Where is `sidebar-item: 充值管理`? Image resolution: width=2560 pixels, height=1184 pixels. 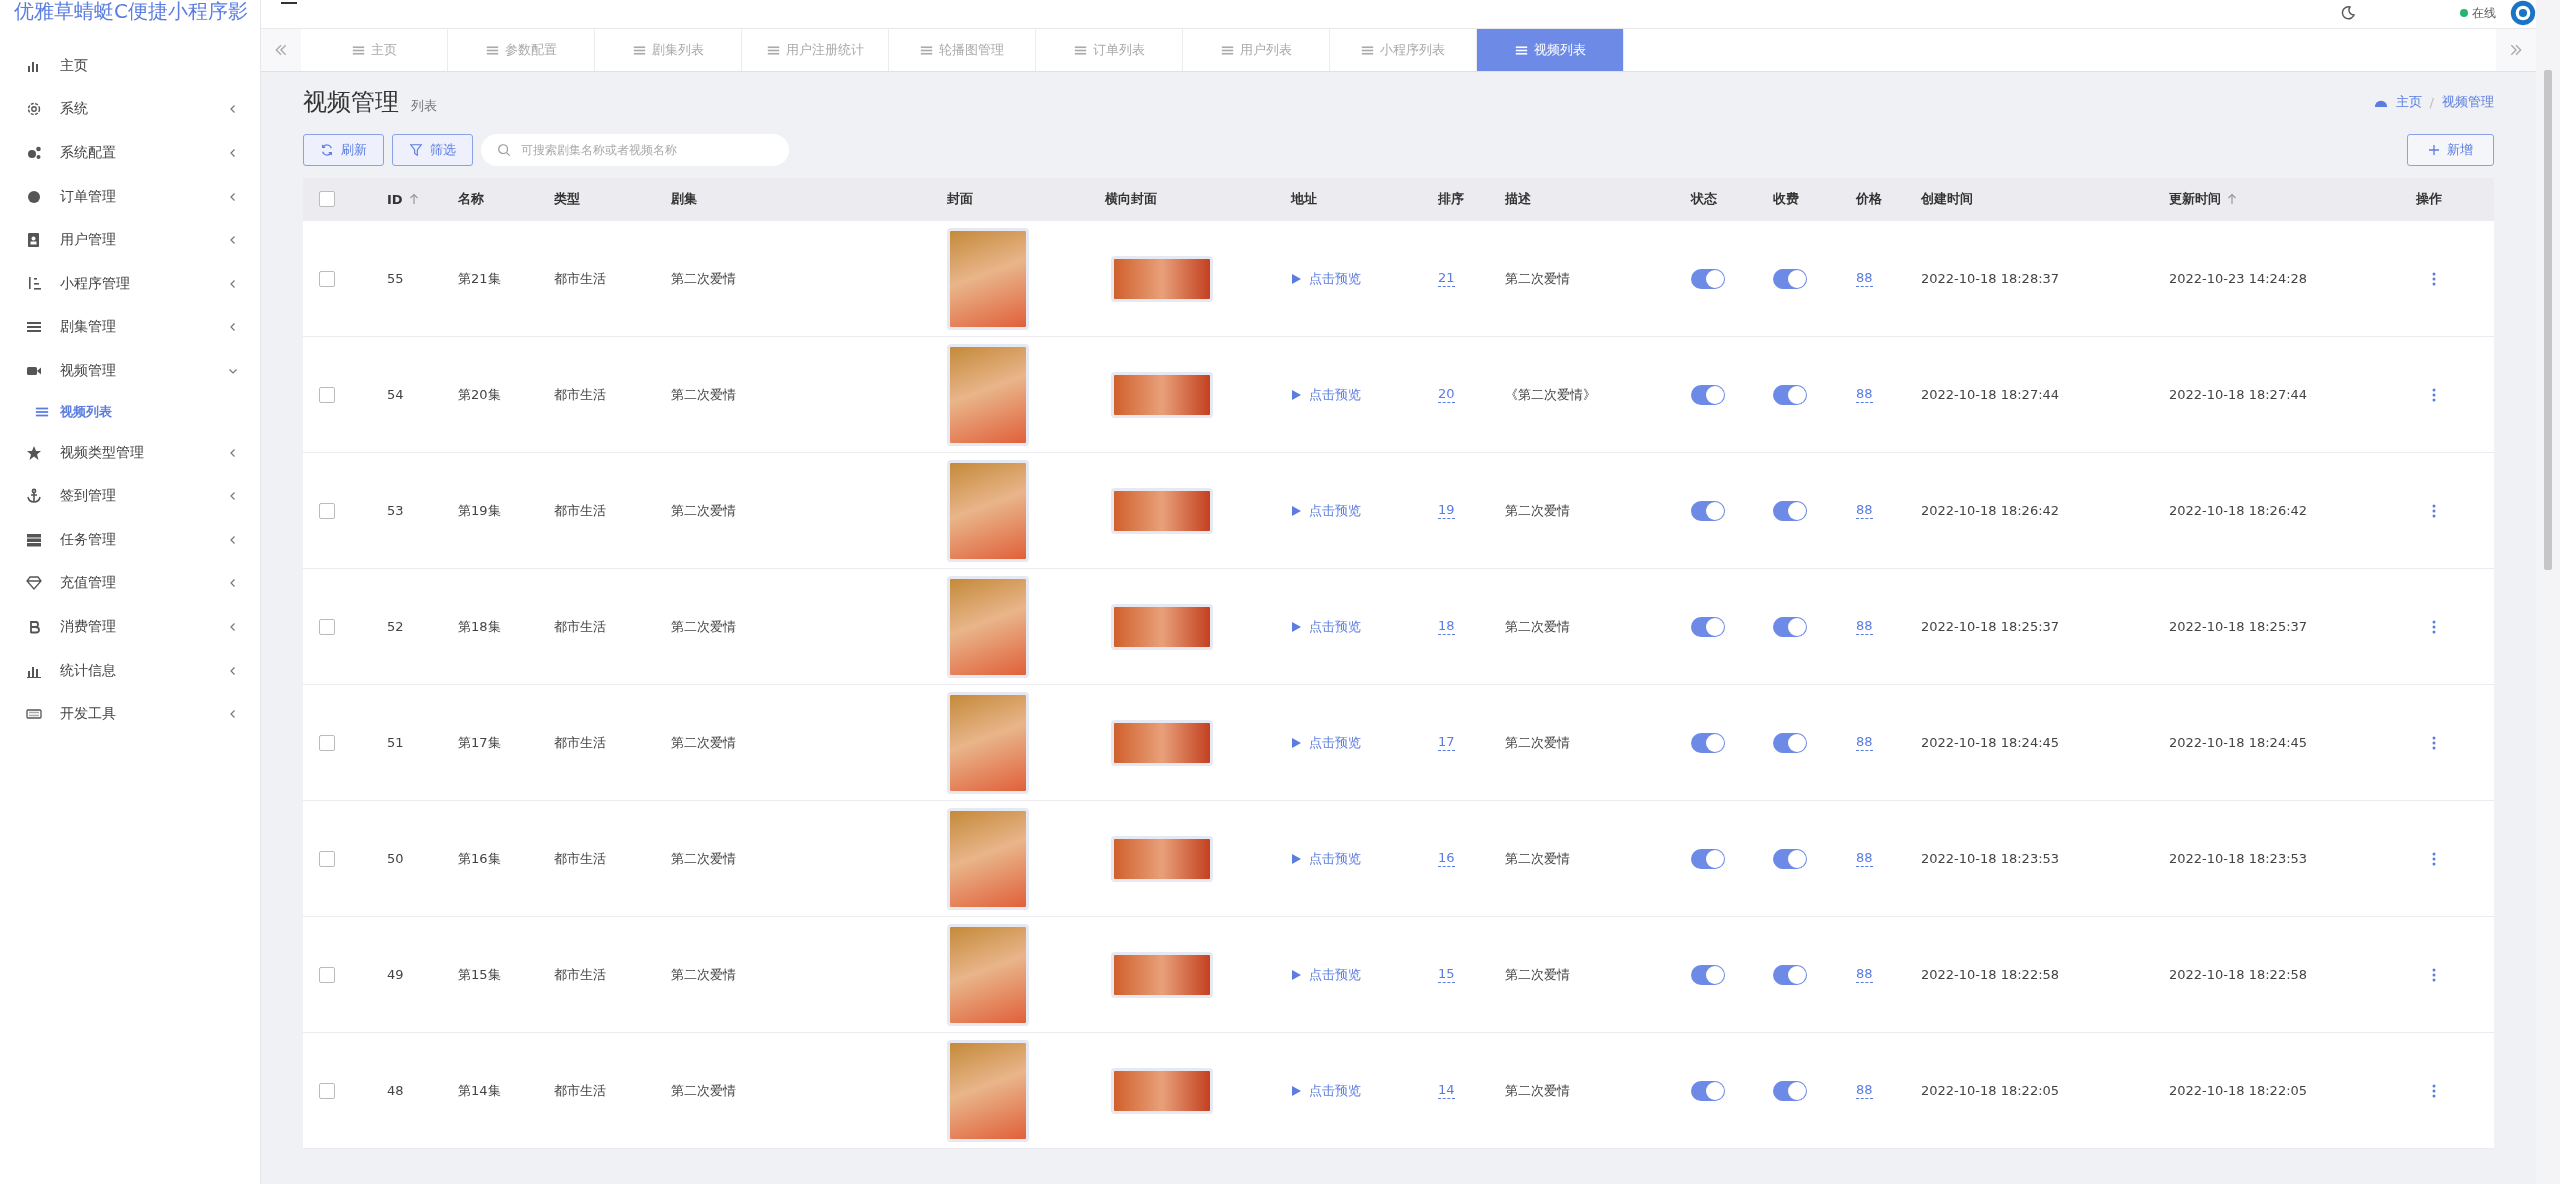
sidebar-item: 充值管理 is located at coordinates (130, 583).